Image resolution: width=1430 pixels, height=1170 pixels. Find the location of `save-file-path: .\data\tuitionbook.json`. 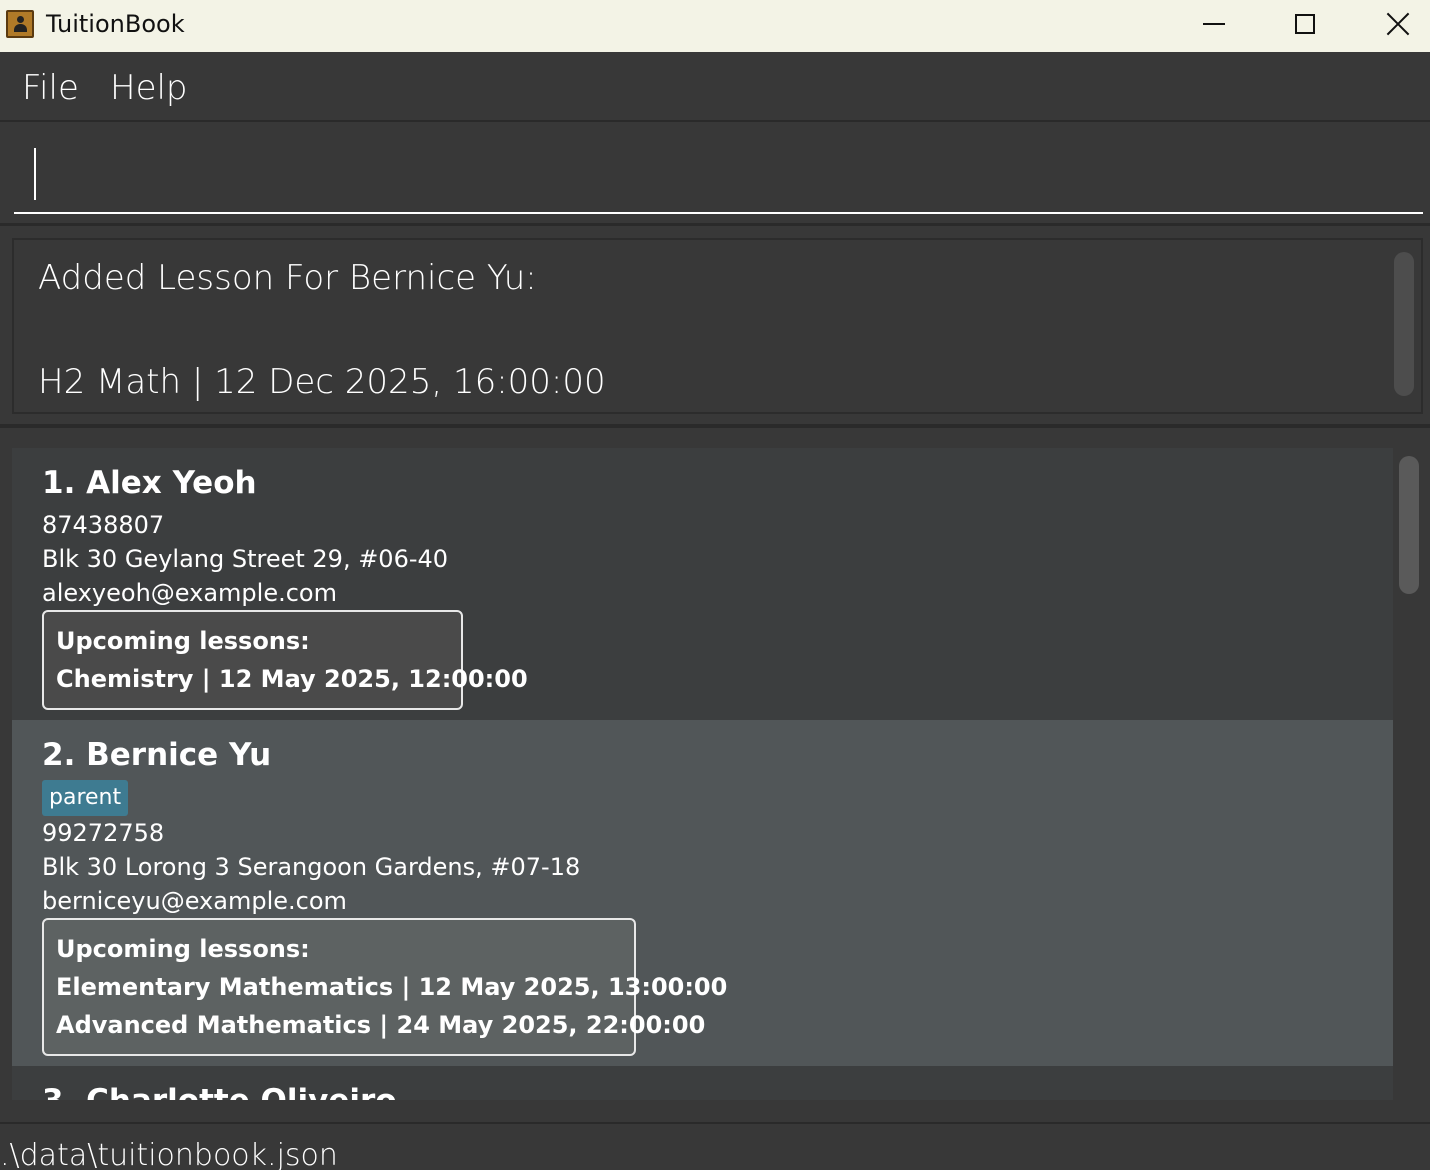

save-file-path: .\data\tuitionbook.json is located at coordinates (169, 1154).